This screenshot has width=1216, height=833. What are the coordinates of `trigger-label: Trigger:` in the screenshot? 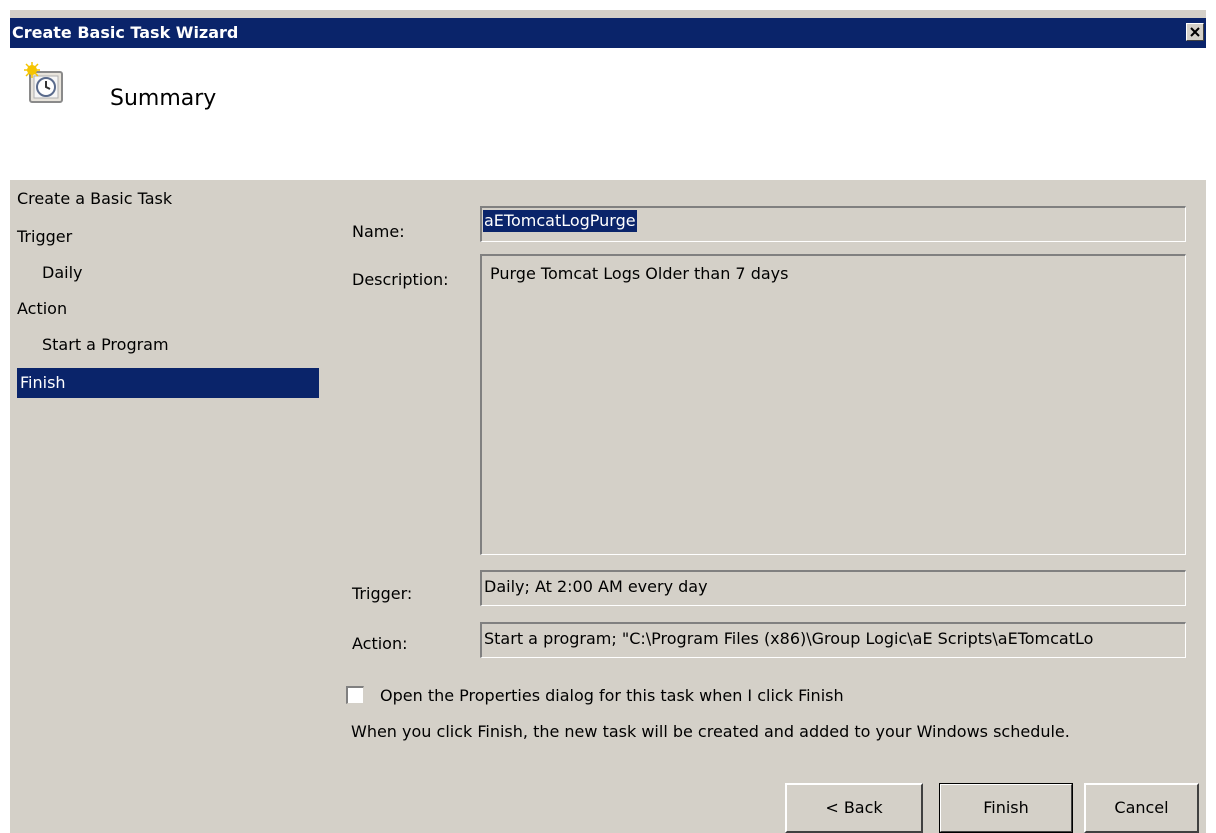 It's located at (382, 593).